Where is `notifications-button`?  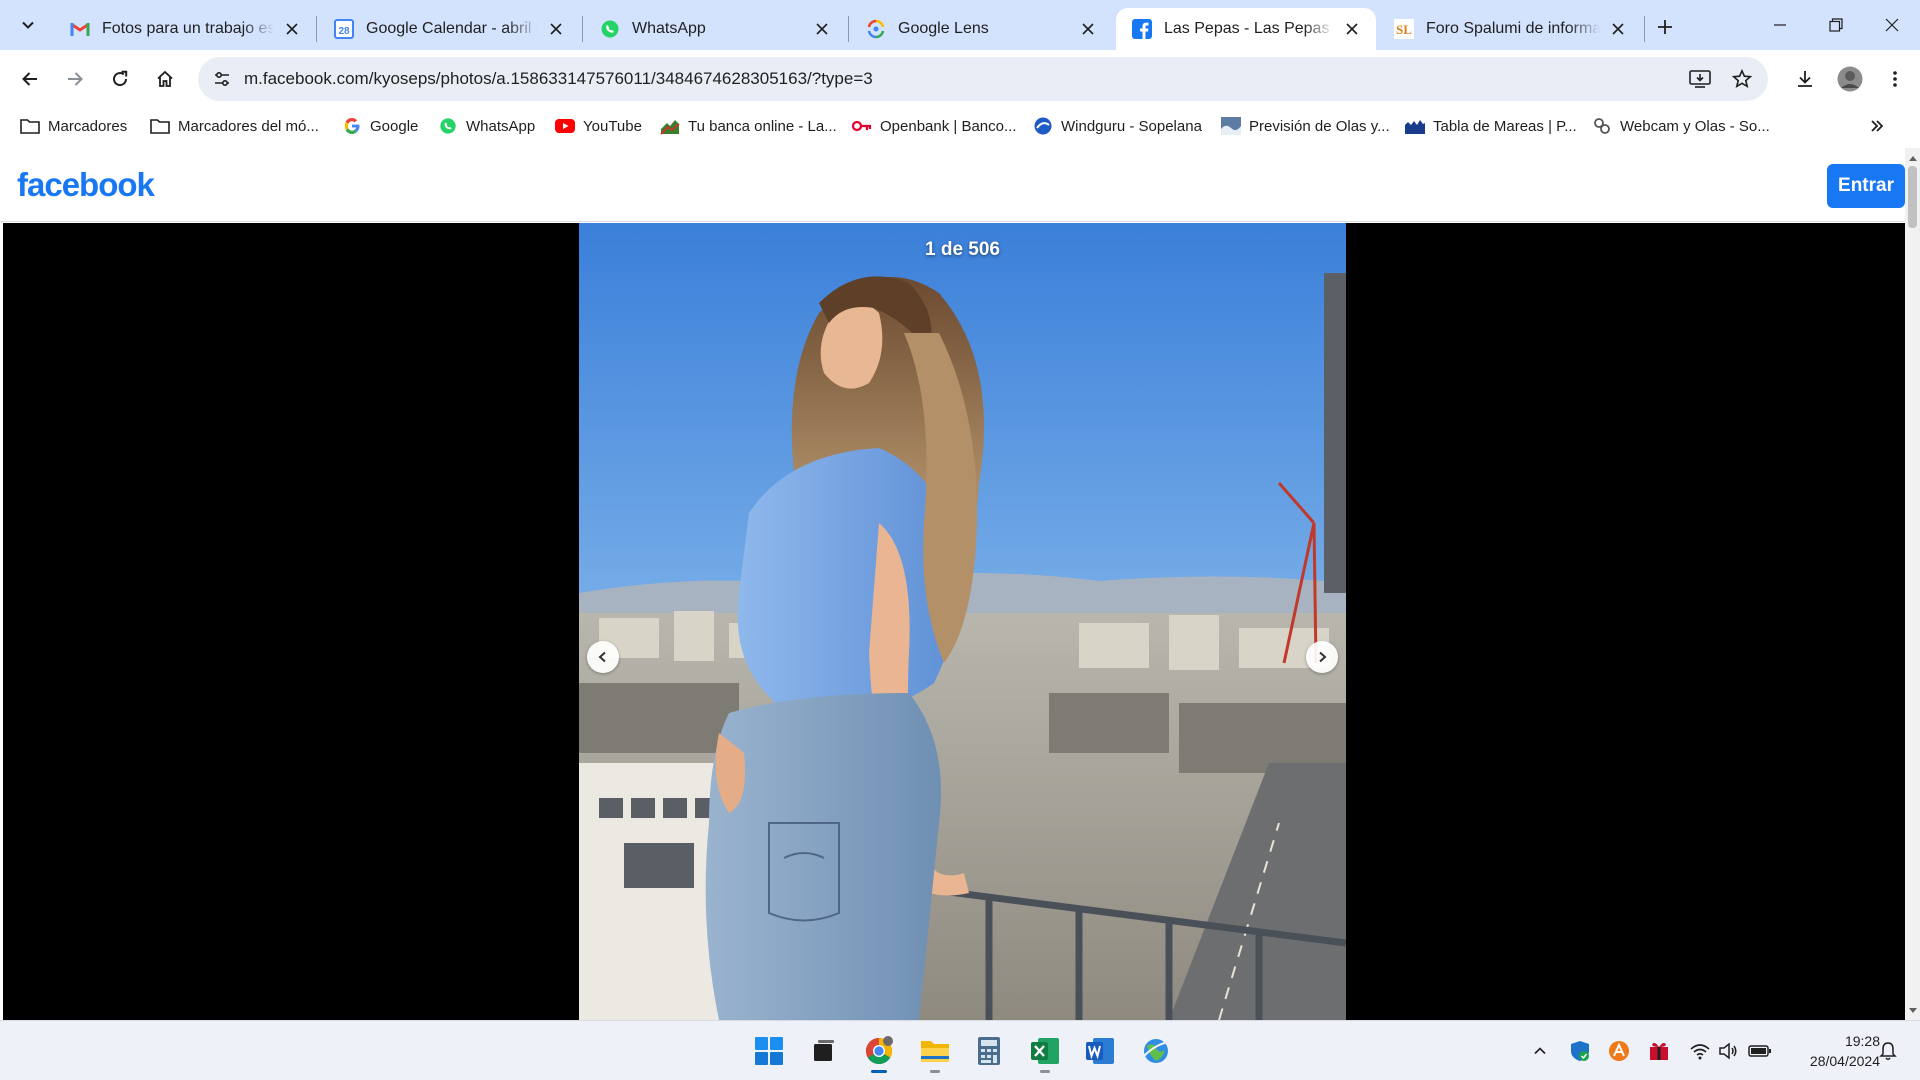
notifications-button is located at coordinates (1888, 1051).